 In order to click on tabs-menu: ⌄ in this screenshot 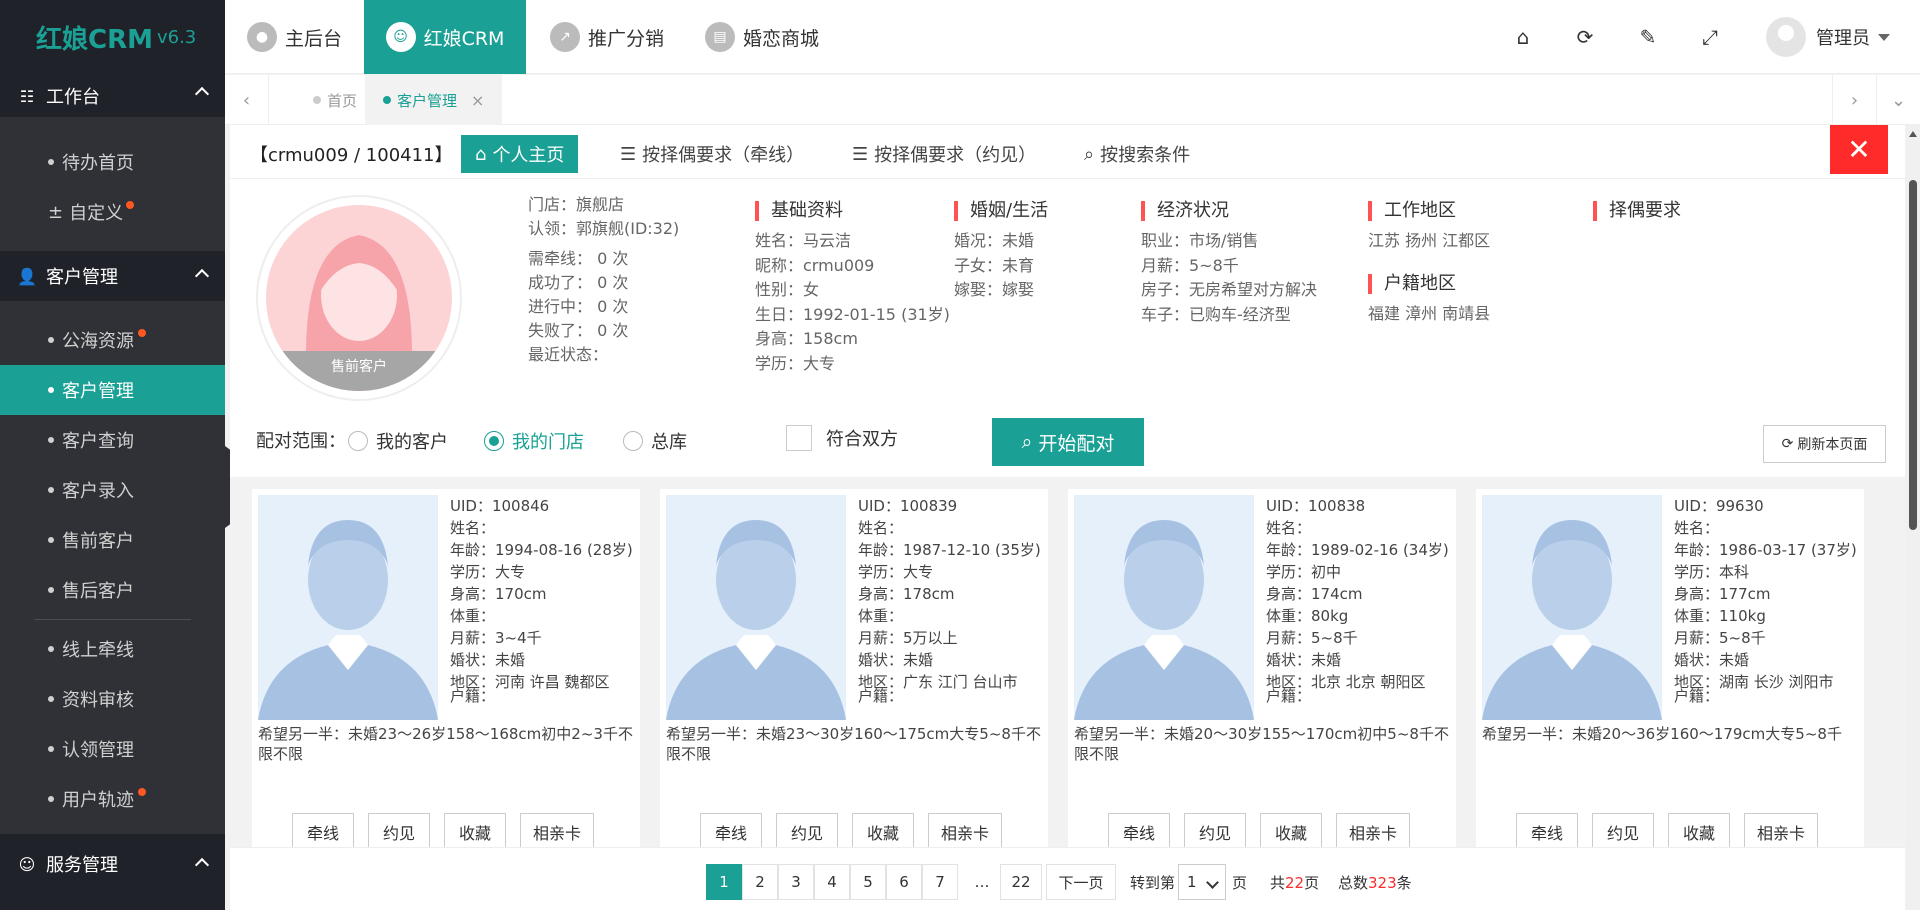, I will do `click(1898, 100)`.